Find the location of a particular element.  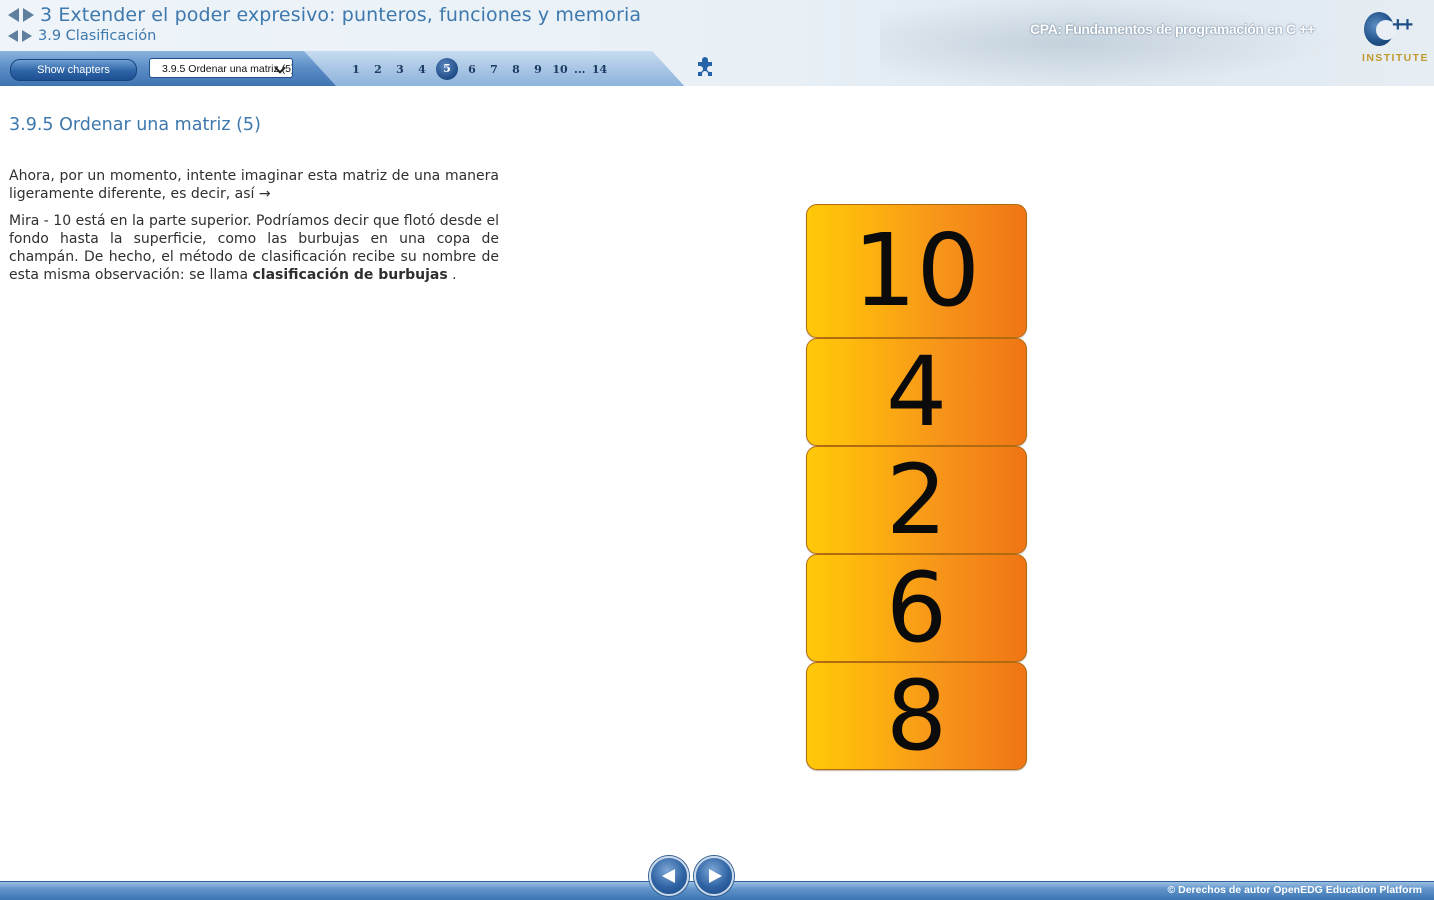

section-next-icon is located at coordinates (27, 36).